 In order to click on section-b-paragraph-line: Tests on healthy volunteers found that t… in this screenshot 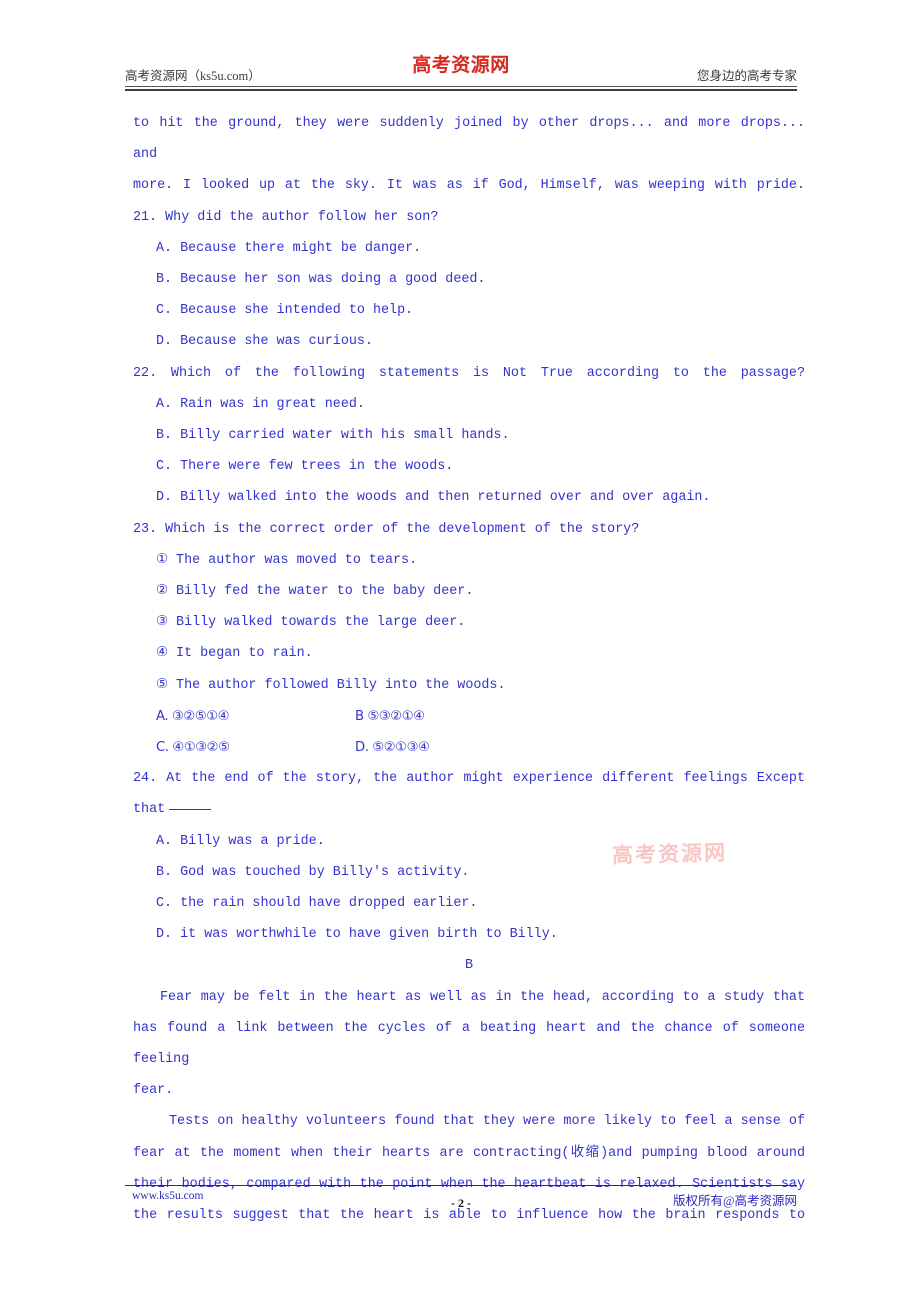, I will do `click(487, 1122)`.